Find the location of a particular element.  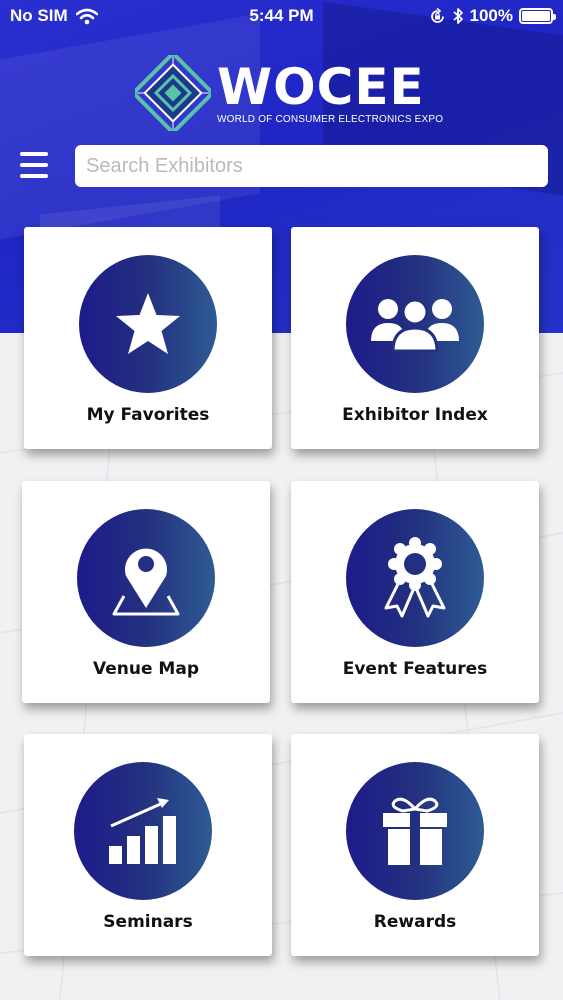

tile-seminars: Seminars is located at coordinates (148, 845).